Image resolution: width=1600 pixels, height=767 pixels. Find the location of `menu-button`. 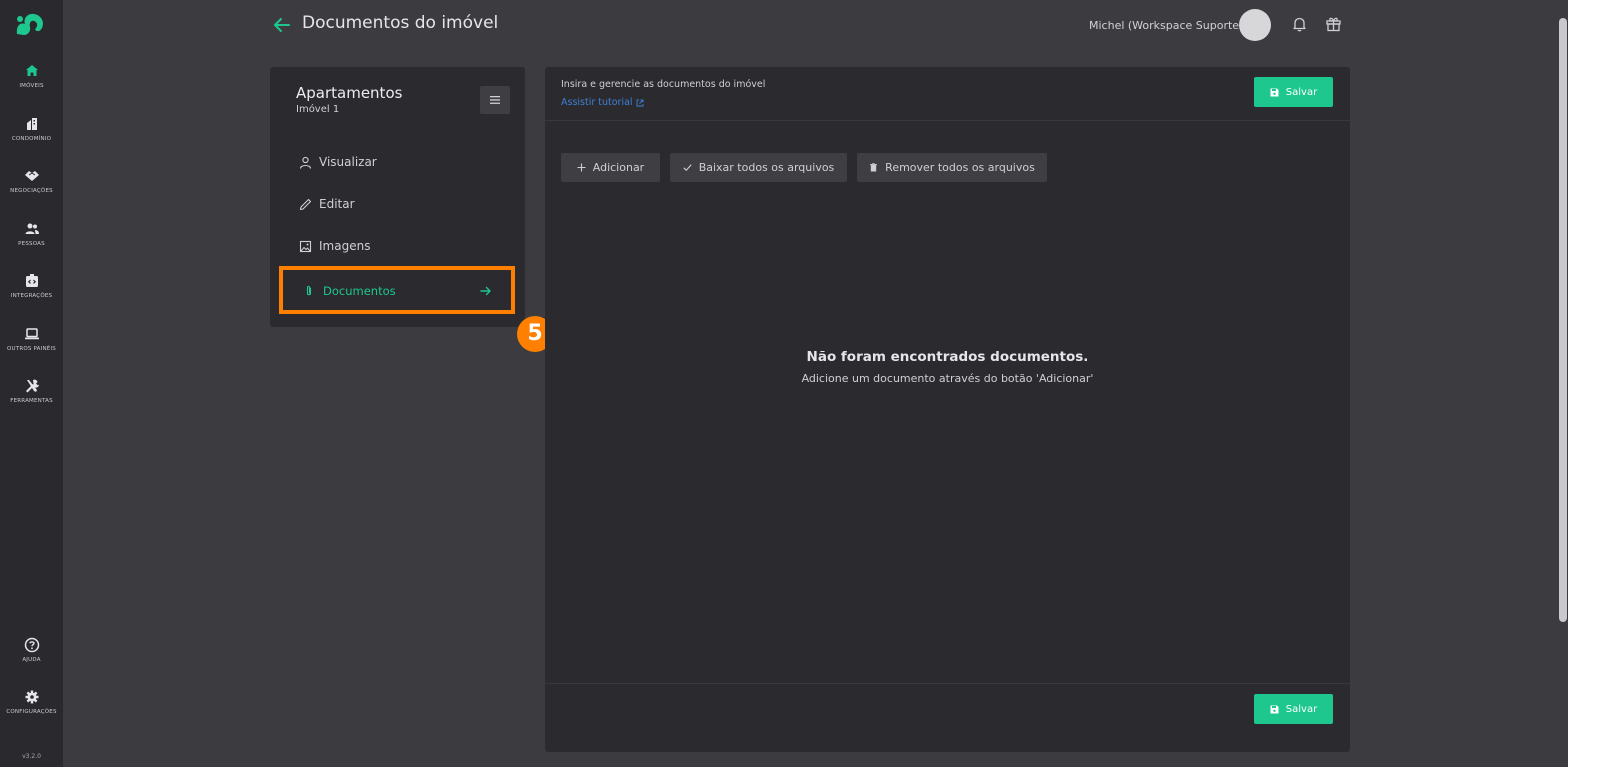

menu-button is located at coordinates (495, 100).